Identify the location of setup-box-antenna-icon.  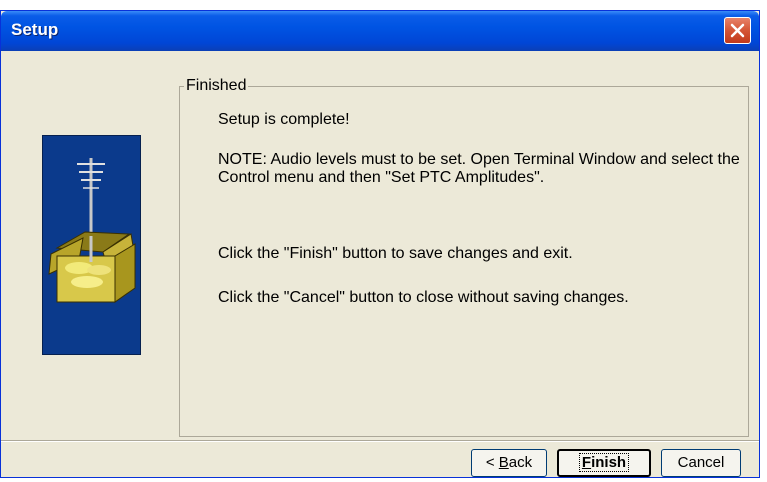
(91, 245).